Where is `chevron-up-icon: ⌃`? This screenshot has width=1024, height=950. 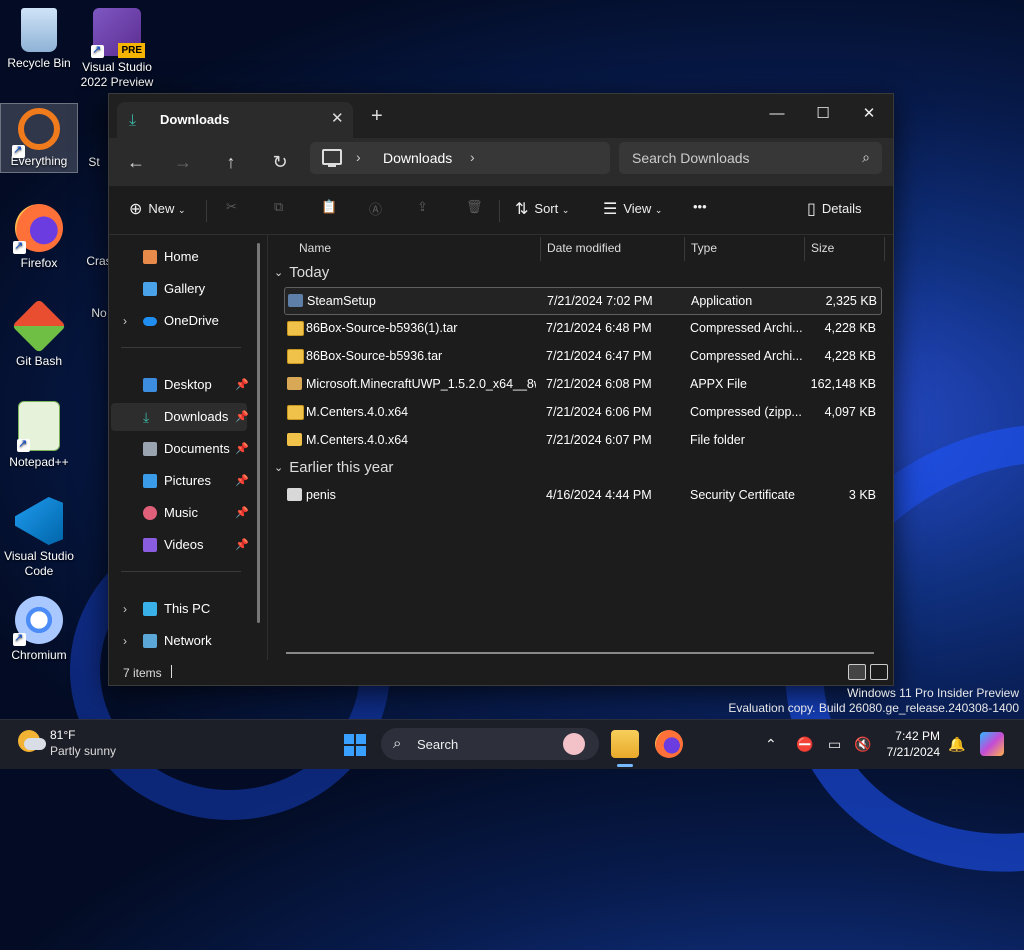
chevron-up-icon: ⌃ is located at coordinates (771, 744).